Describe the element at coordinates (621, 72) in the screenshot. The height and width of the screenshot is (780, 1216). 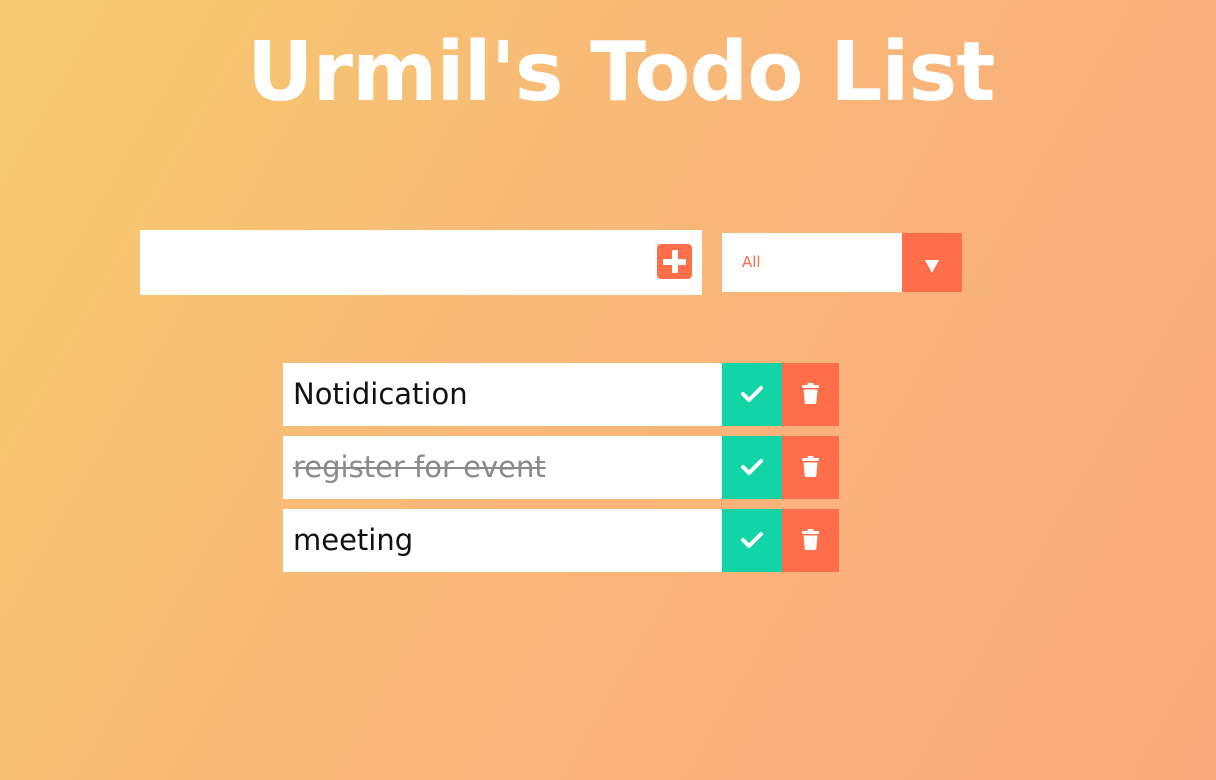
I see `page-title: Urmil's Todo List` at that location.